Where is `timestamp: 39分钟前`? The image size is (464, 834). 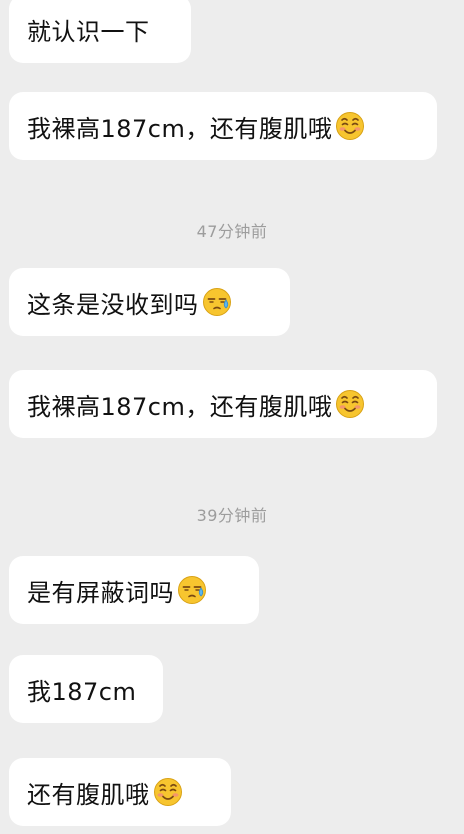
timestamp: 39分钟前 is located at coordinates (232, 515).